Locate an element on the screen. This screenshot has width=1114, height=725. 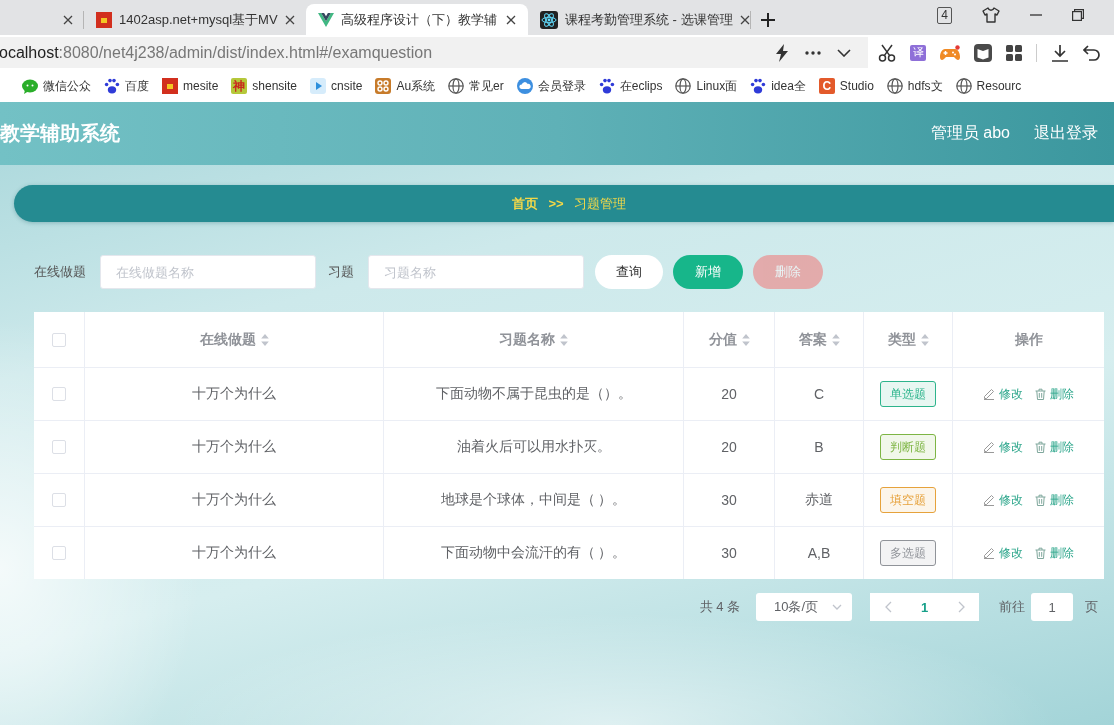
column-header: 习题名称 is located at coordinates (527, 339).